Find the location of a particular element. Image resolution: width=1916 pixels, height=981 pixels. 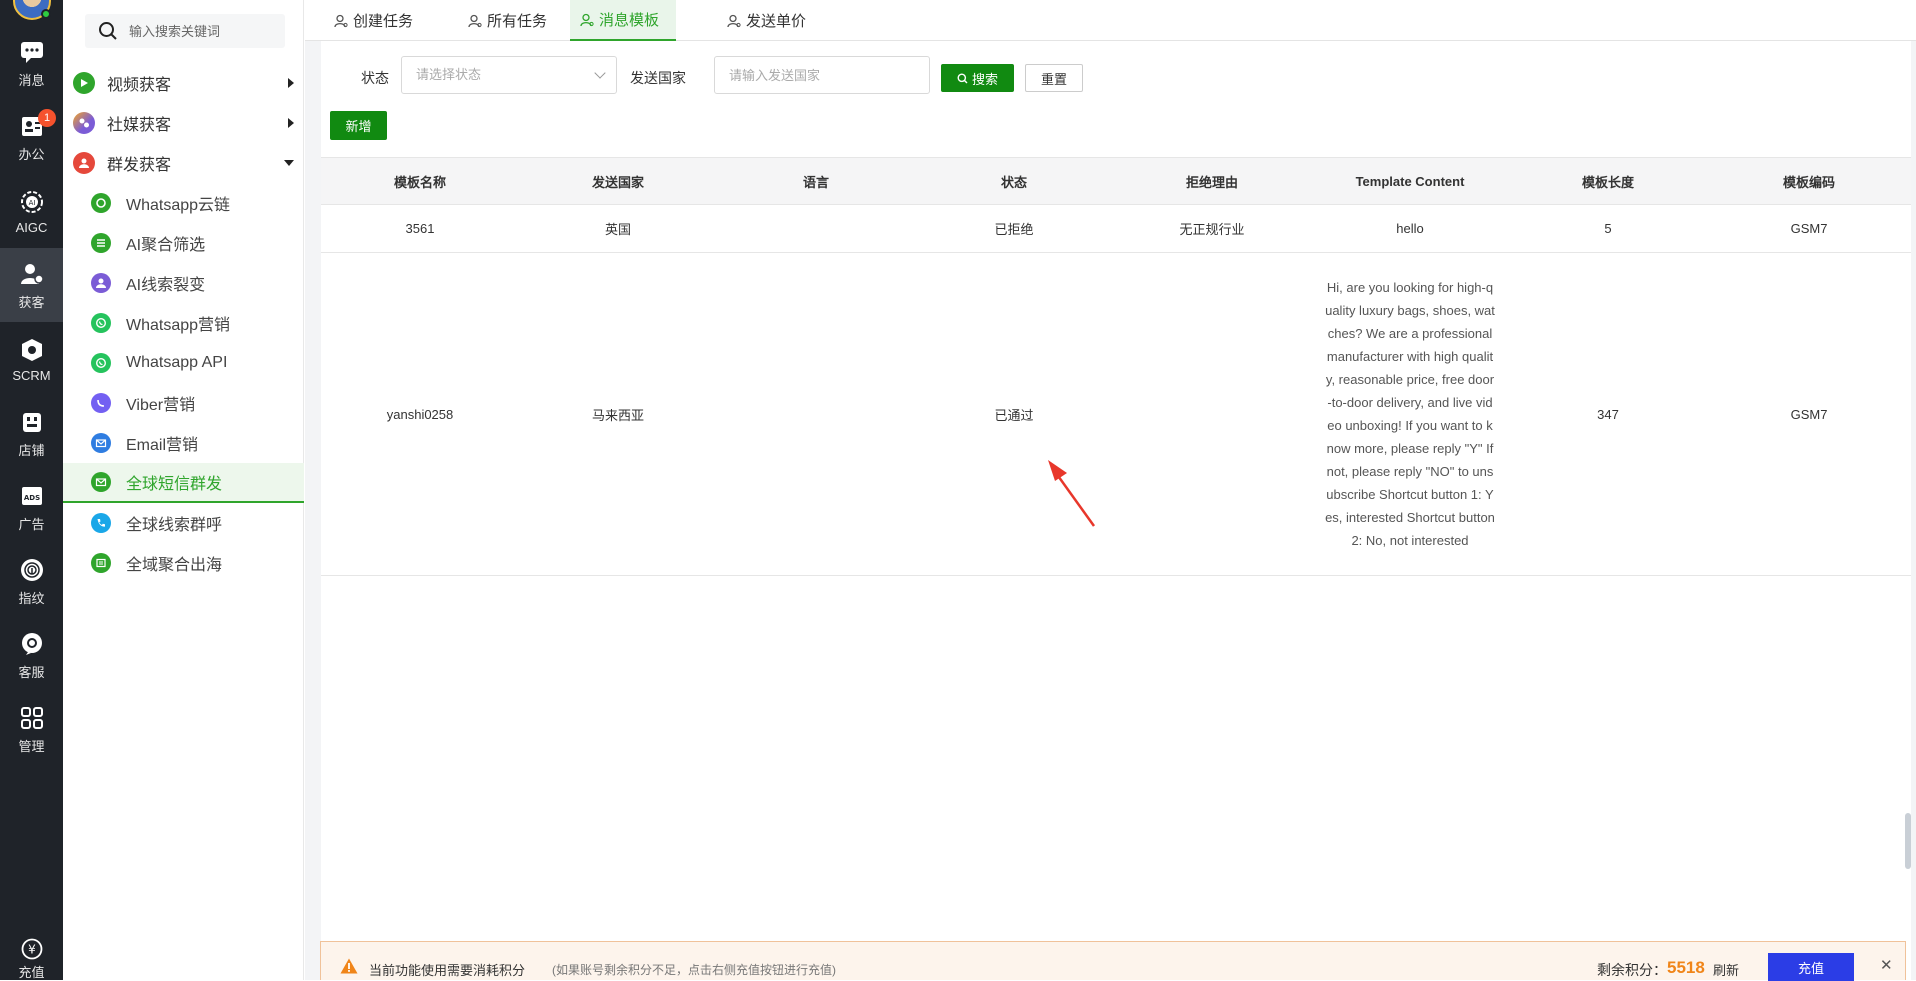

svg-text: ADS is located at coordinates (31, 498).